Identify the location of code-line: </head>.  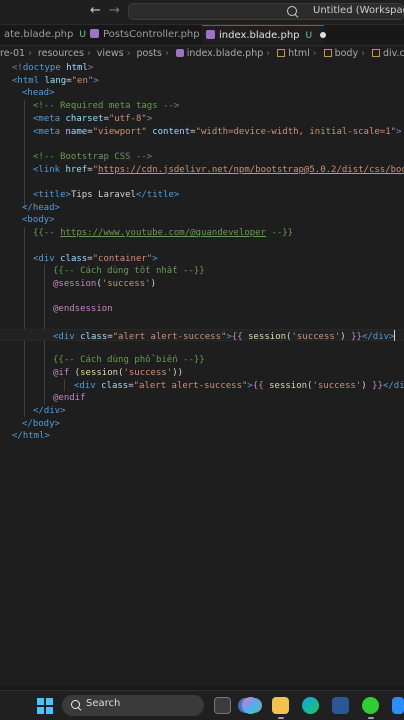
(41, 207).